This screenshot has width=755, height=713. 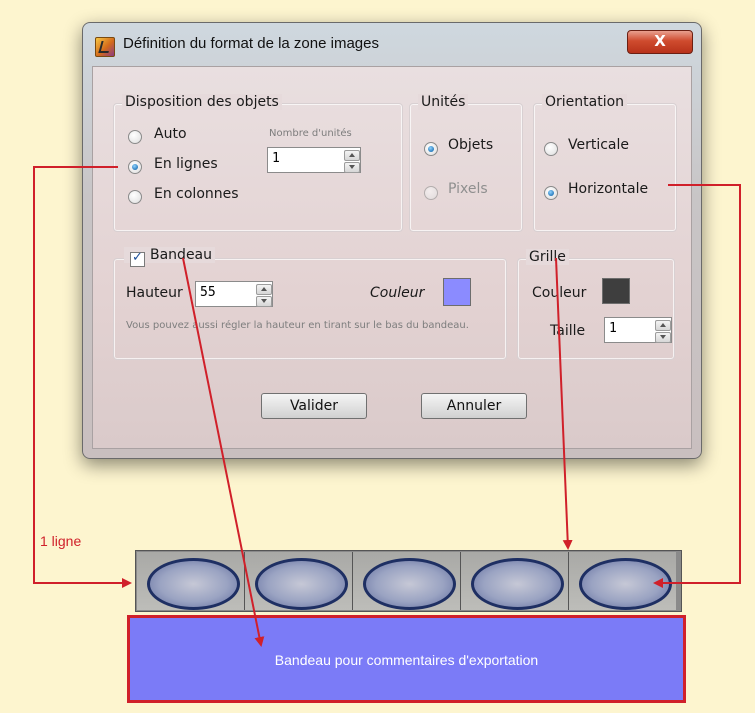 I want to click on arrow-grille, so click(x=564, y=403).